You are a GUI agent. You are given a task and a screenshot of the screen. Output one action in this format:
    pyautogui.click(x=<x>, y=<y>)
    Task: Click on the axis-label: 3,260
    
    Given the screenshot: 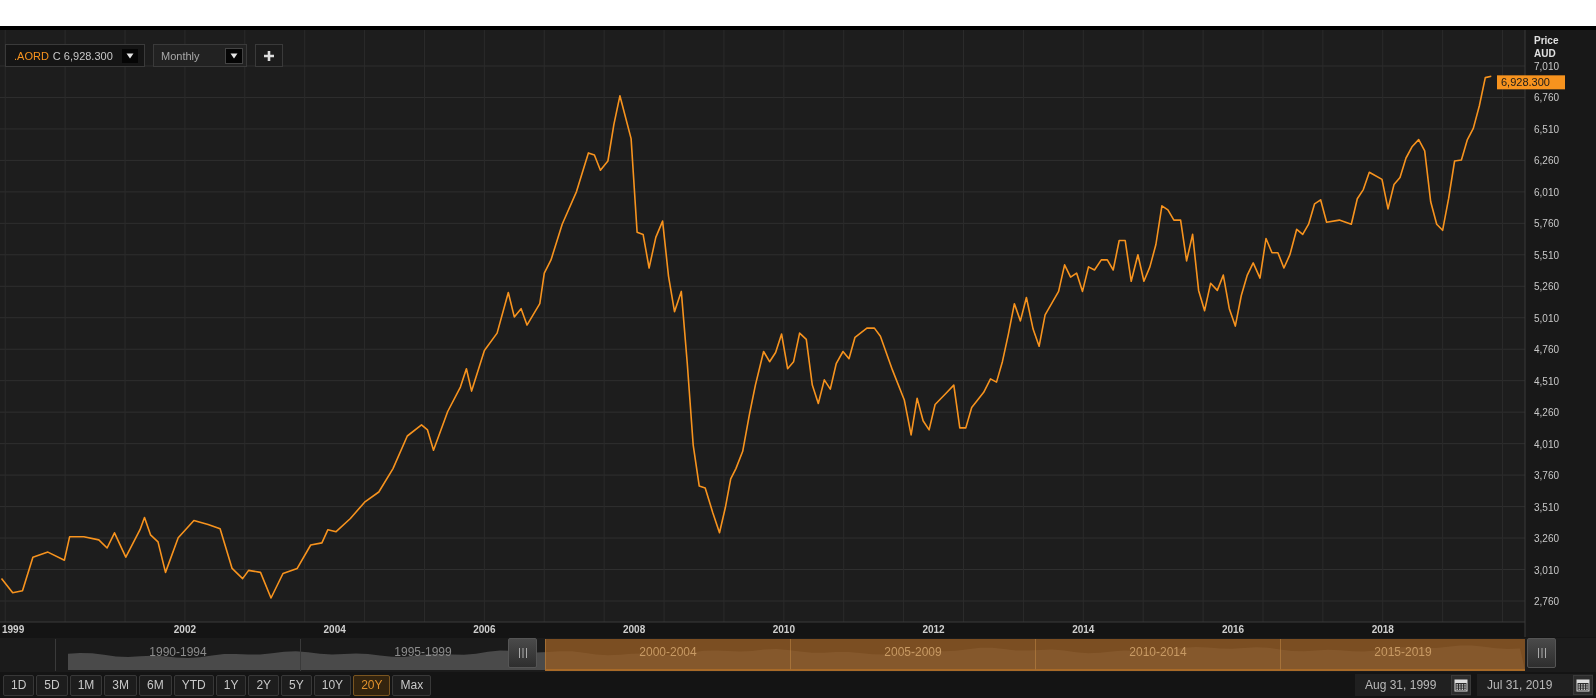 What is the action you would take?
    pyautogui.click(x=1547, y=539)
    